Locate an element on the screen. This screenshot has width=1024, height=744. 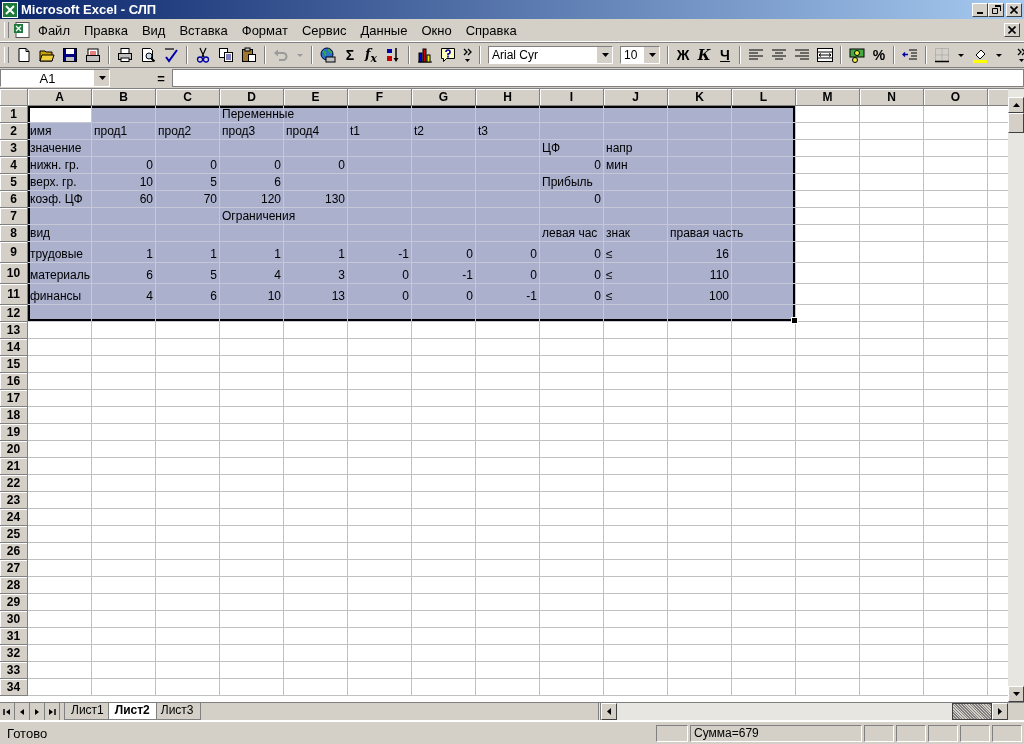
column-header: H is located at coordinates (508, 97).